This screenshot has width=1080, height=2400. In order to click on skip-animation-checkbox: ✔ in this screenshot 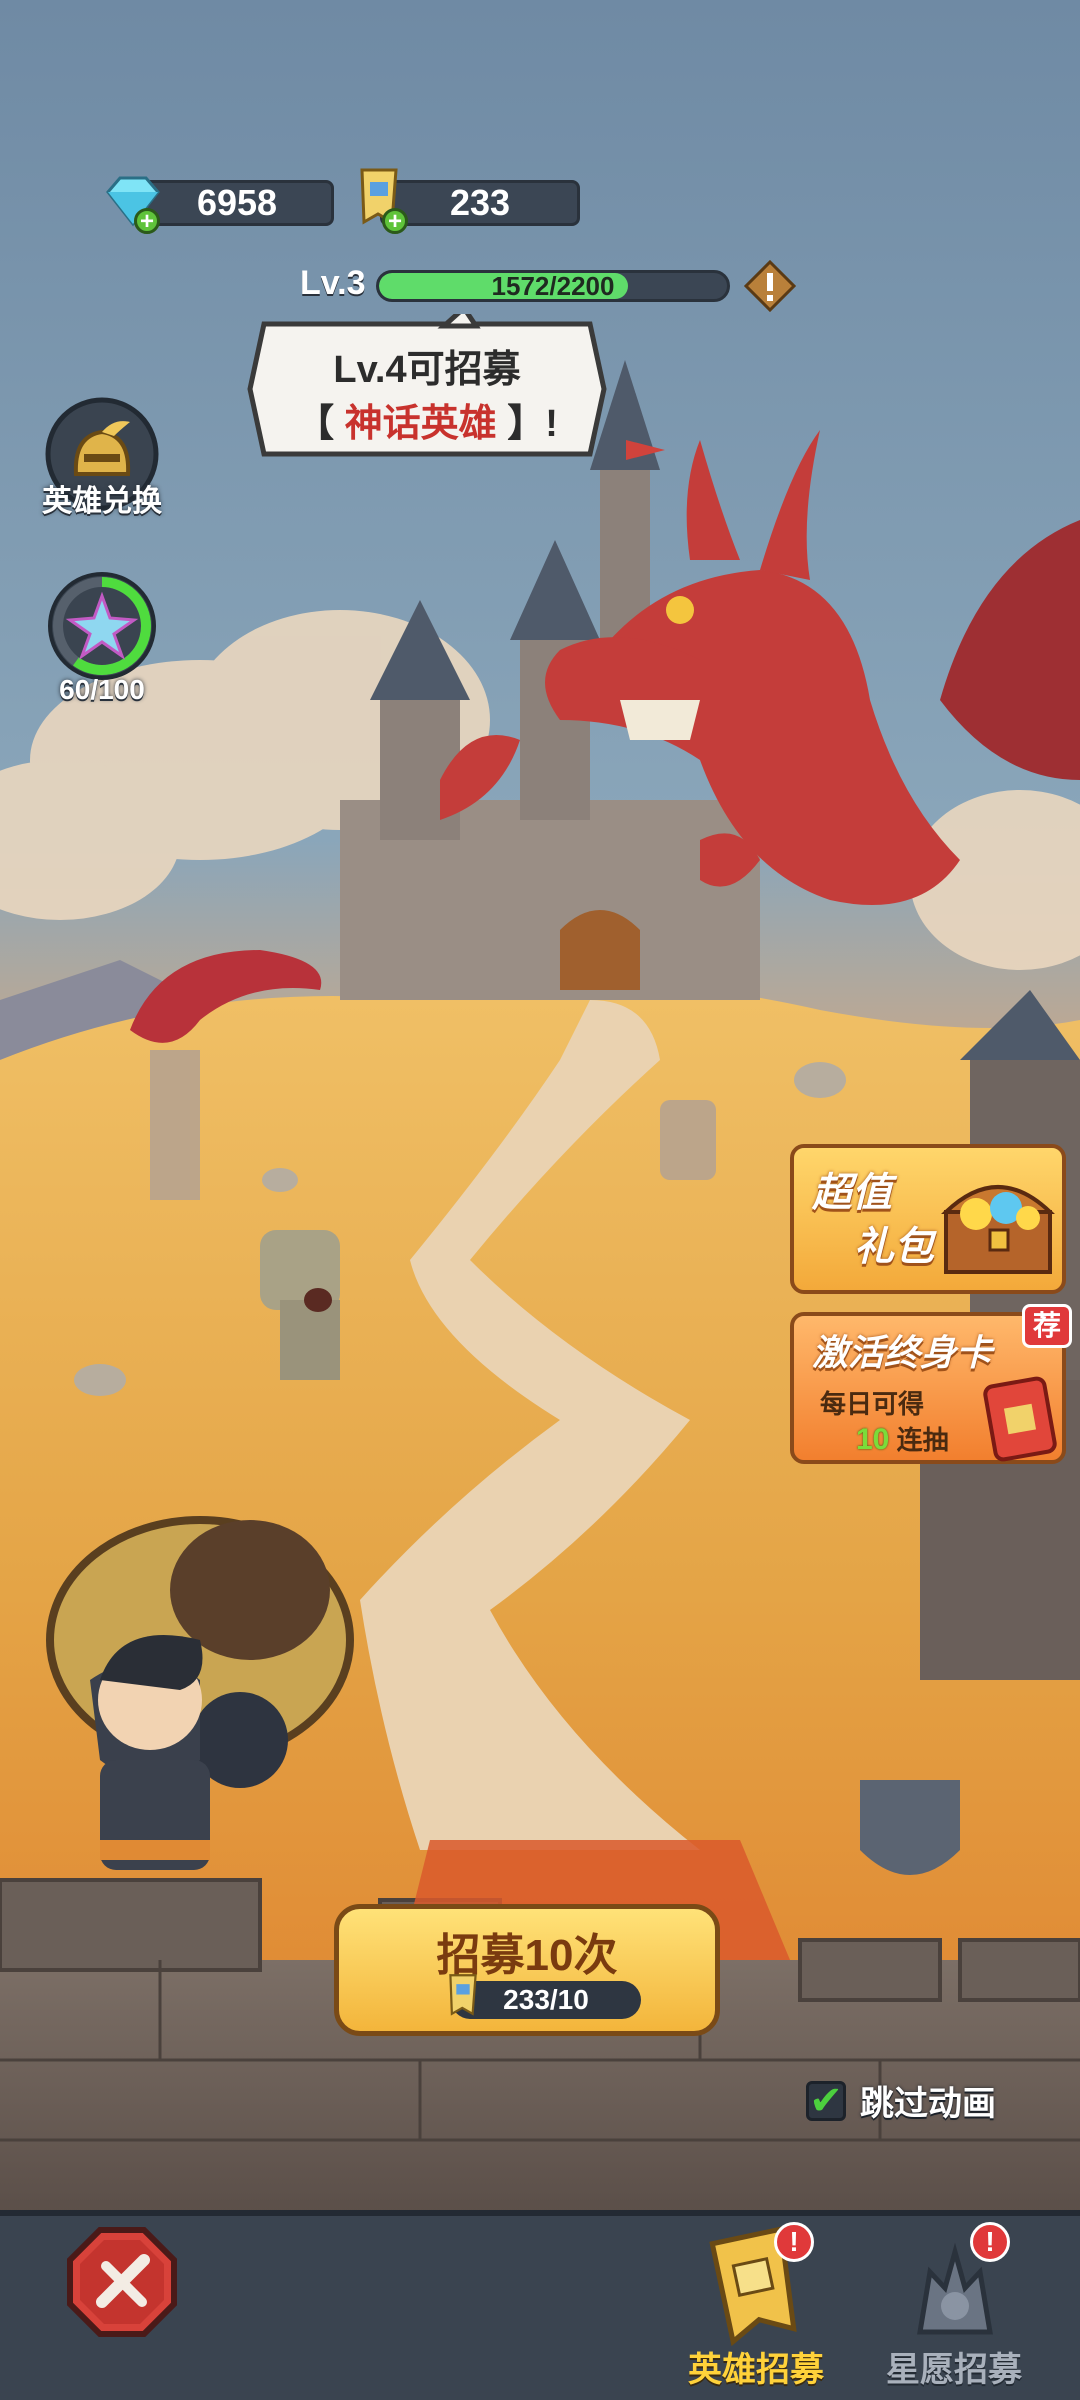, I will do `click(826, 2100)`.